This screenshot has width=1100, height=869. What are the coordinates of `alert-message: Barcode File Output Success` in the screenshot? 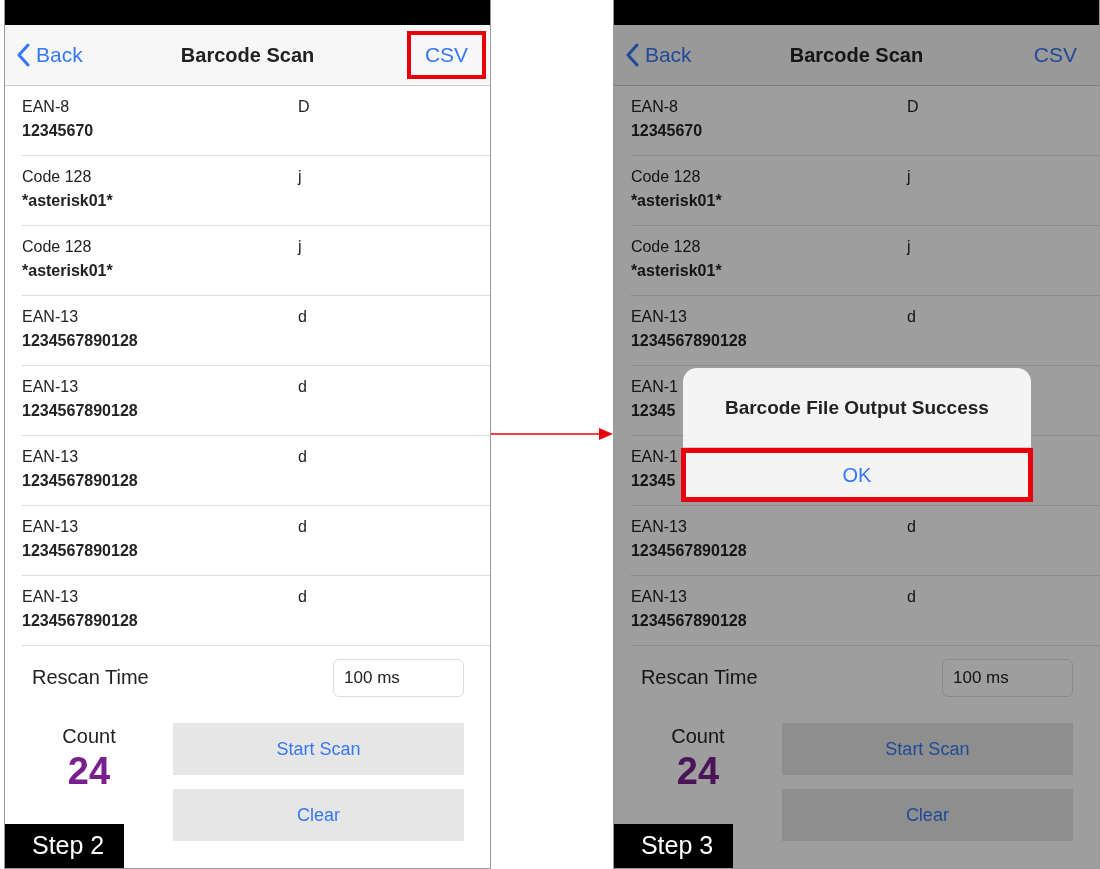 It's located at (856, 407).